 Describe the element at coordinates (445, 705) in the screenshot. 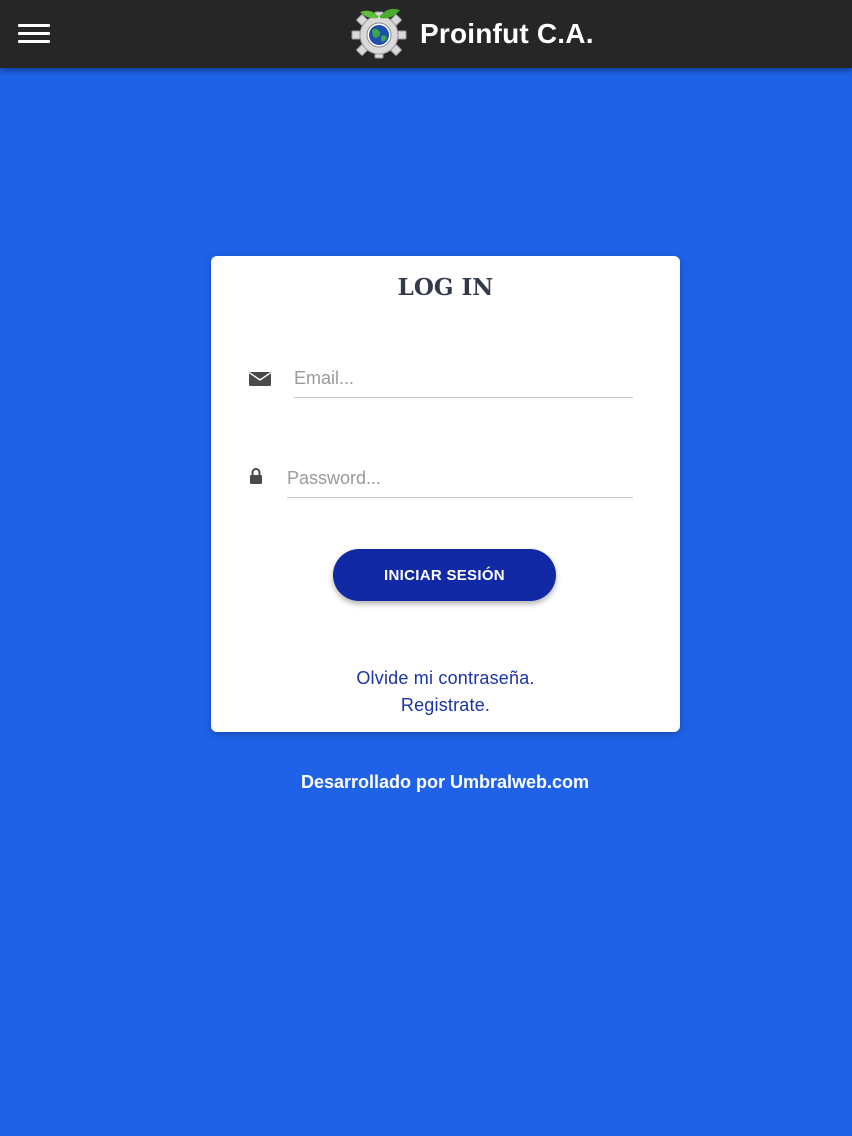

I see `register-link: Registrate.` at that location.